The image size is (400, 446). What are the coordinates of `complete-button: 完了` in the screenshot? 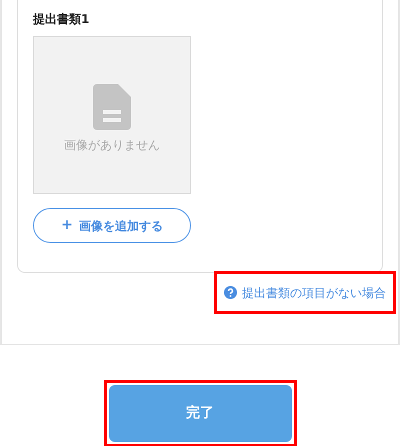 It's located at (200, 413).